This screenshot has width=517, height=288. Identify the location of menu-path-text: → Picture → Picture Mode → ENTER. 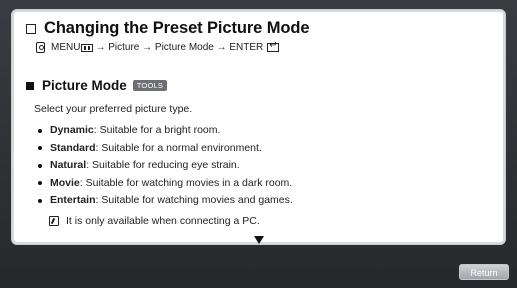
(179, 47).